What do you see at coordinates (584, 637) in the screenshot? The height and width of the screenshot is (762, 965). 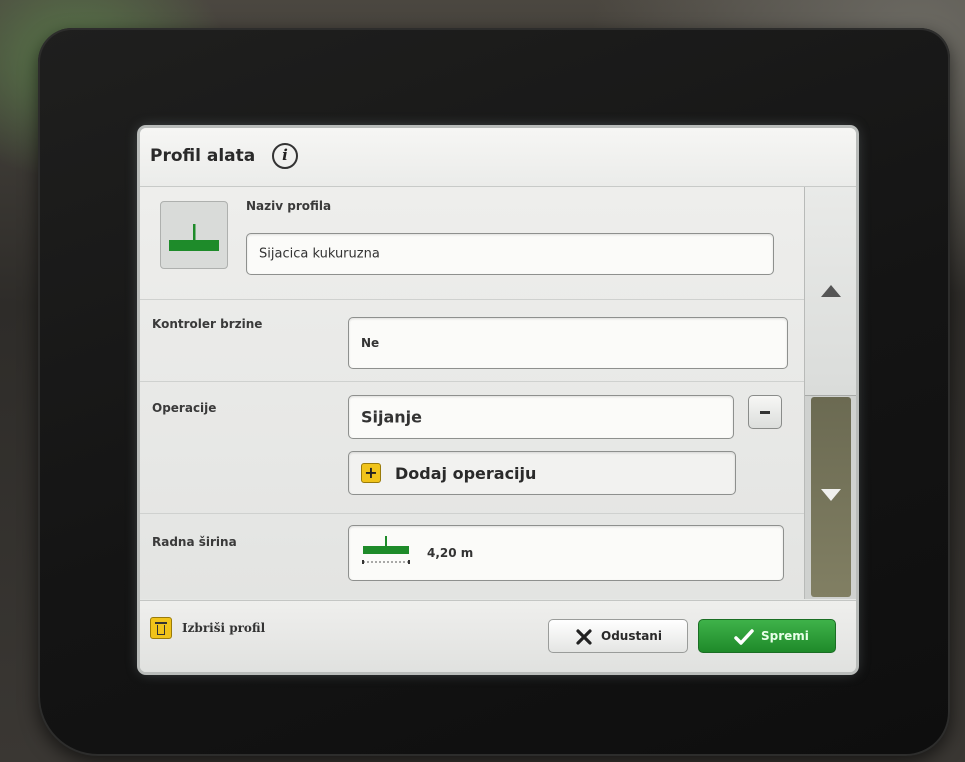 I see `close-x-icon` at bounding box center [584, 637].